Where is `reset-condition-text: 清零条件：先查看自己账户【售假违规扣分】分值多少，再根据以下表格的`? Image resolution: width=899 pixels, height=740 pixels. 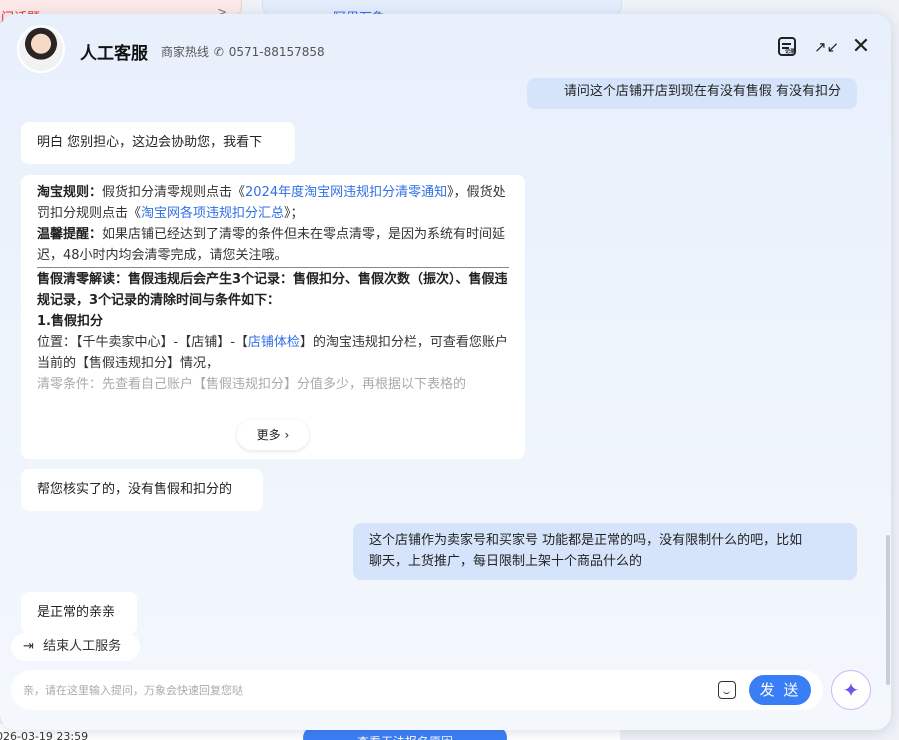
reset-condition-text: 清零条件：先查看自己账户【售假违规扣分】分值多少，再根据以下表格的 is located at coordinates (252, 384).